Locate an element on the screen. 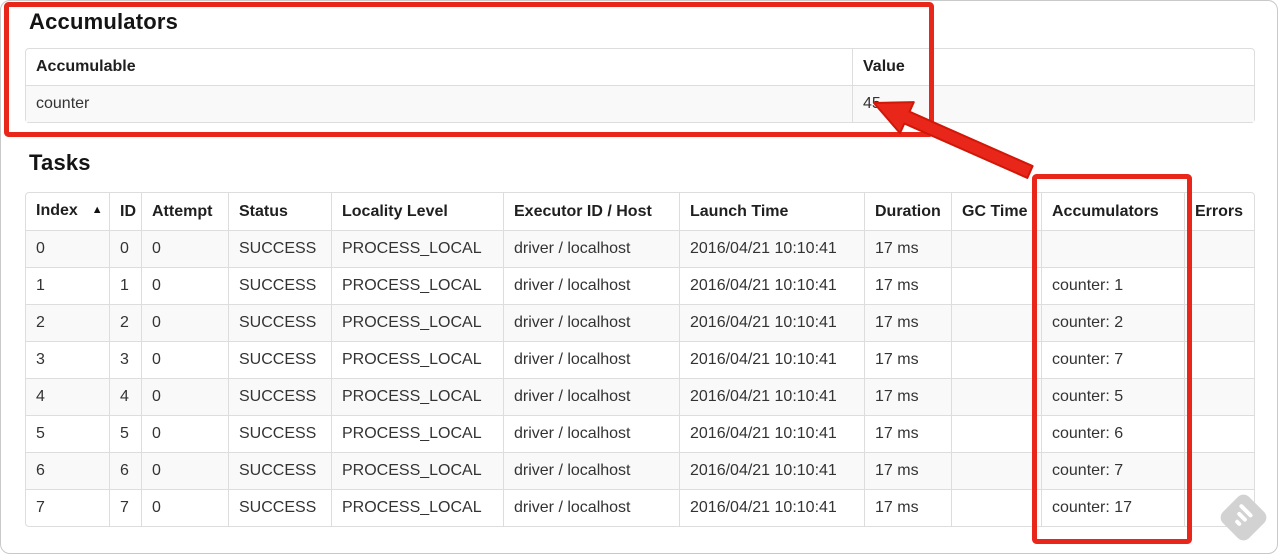  column-header-label: Launch Time is located at coordinates (739, 211).